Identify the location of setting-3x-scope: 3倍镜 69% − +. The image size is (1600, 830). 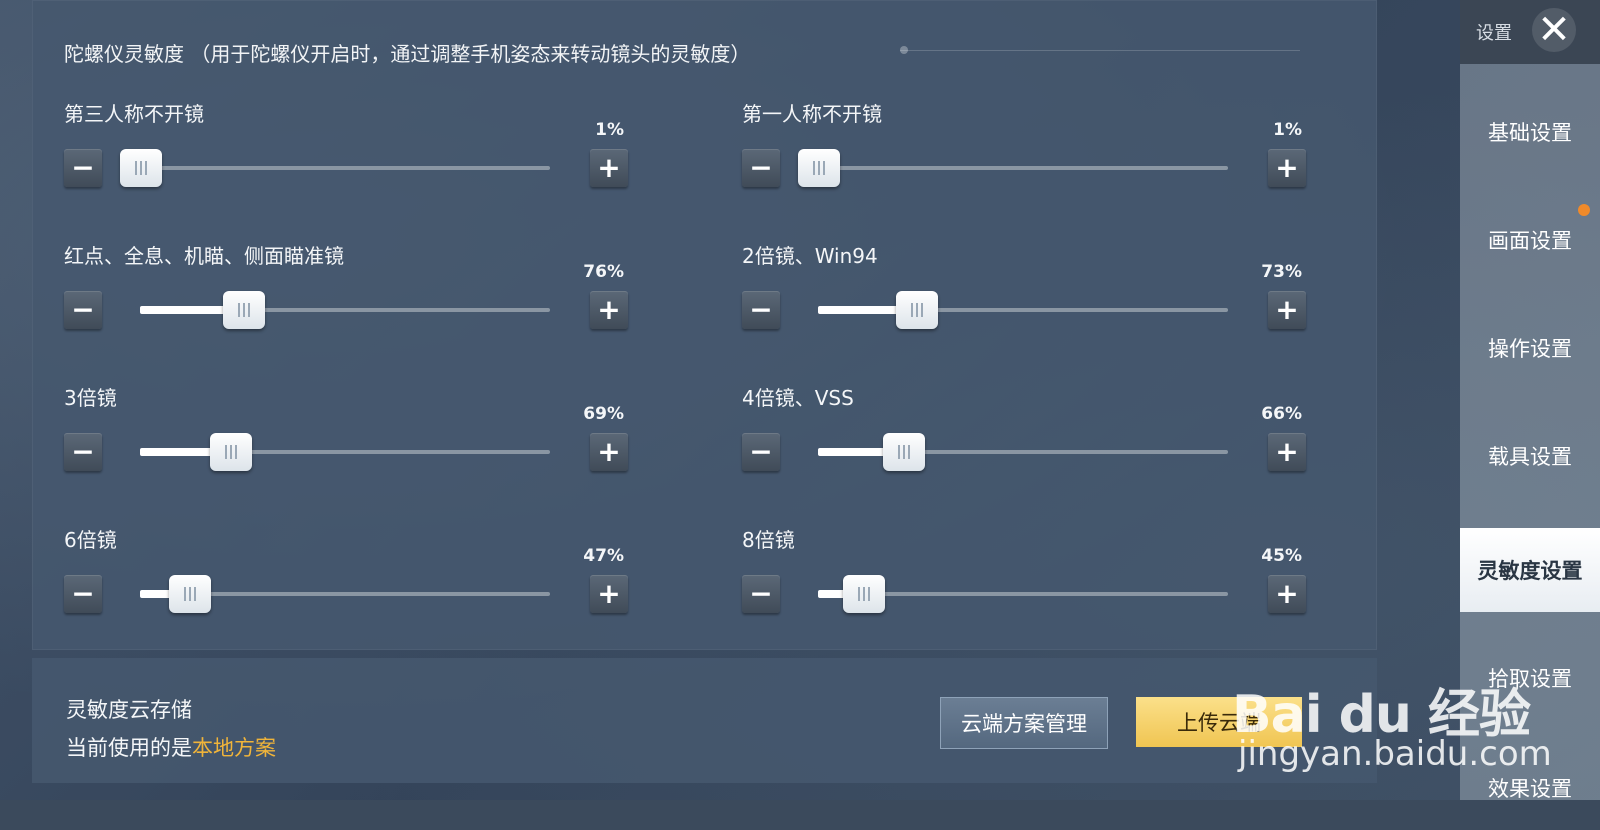
(349, 442).